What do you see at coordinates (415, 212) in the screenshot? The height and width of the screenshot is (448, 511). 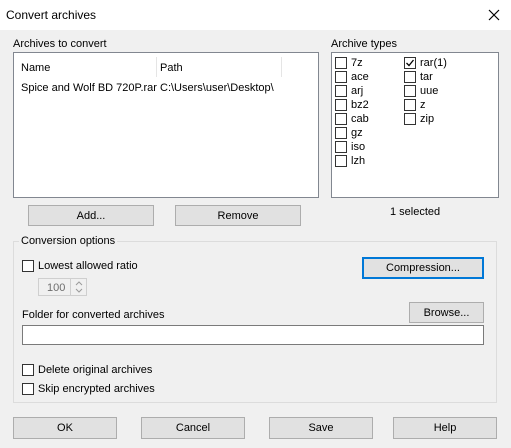 I see `selected-count: 1 selected` at bounding box center [415, 212].